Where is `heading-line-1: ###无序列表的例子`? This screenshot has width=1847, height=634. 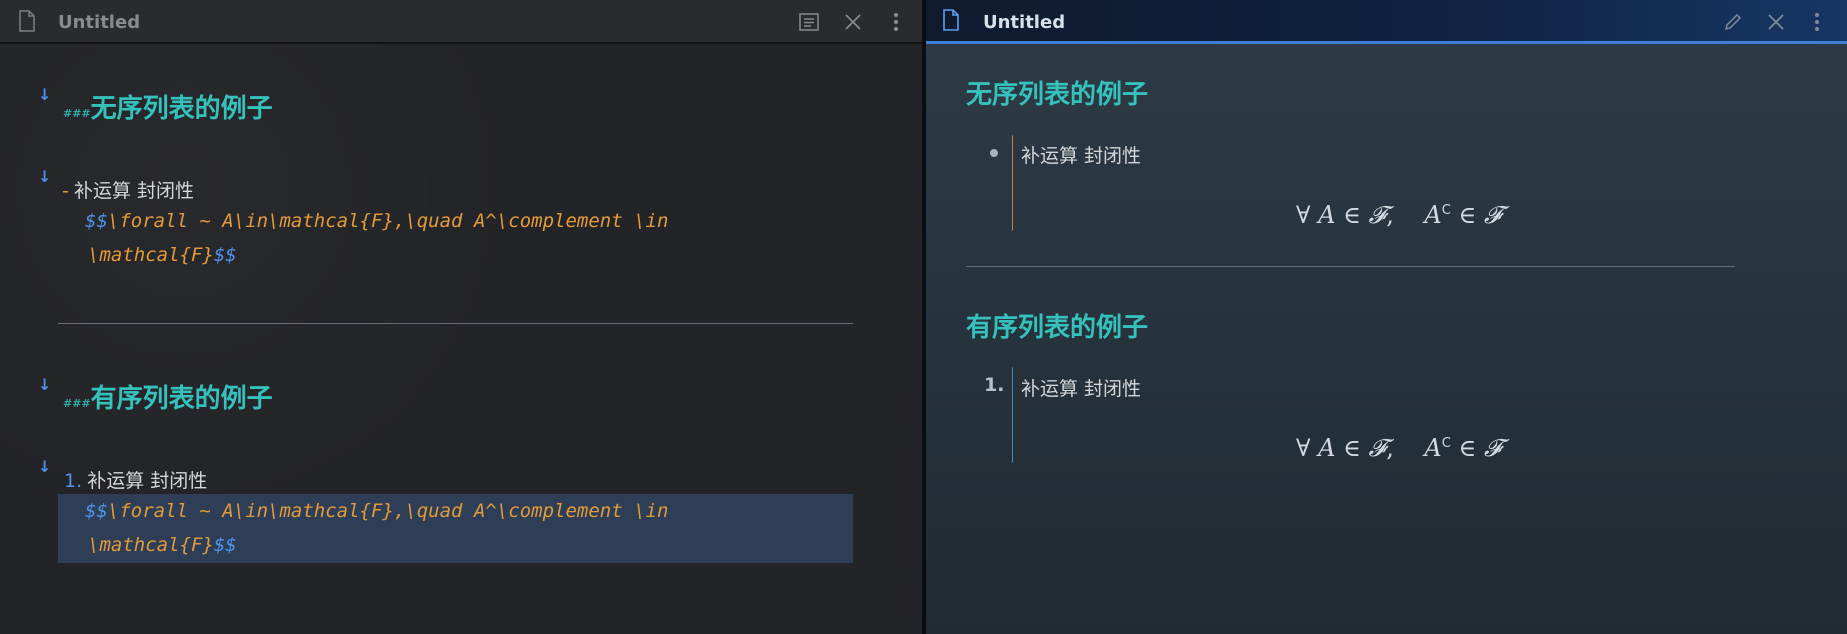
heading-line-1: ###无序列表的例子 is located at coordinates (168, 106).